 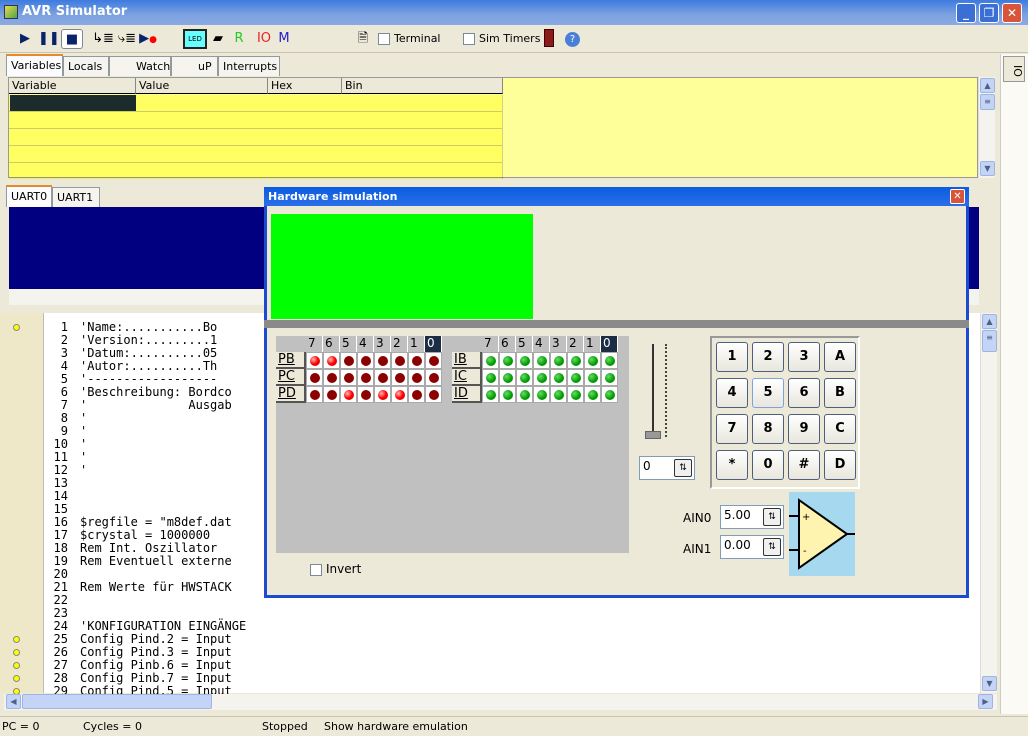 What do you see at coordinates (732, 465) in the screenshot?
I see `keypad-key-star: *` at bounding box center [732, 465].